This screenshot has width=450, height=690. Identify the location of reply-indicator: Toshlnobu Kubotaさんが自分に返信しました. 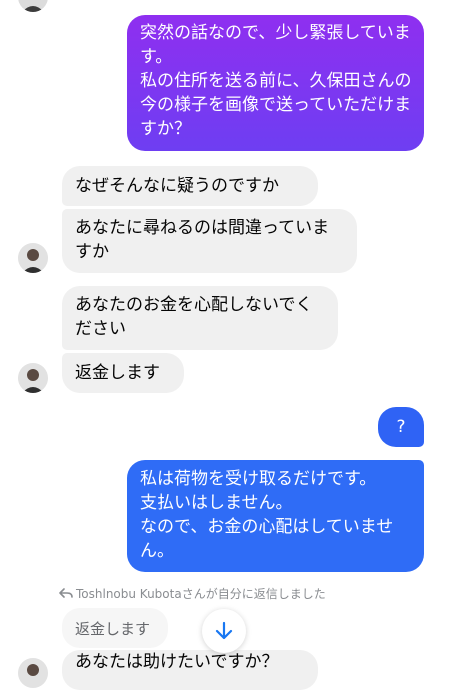
(192, 593).